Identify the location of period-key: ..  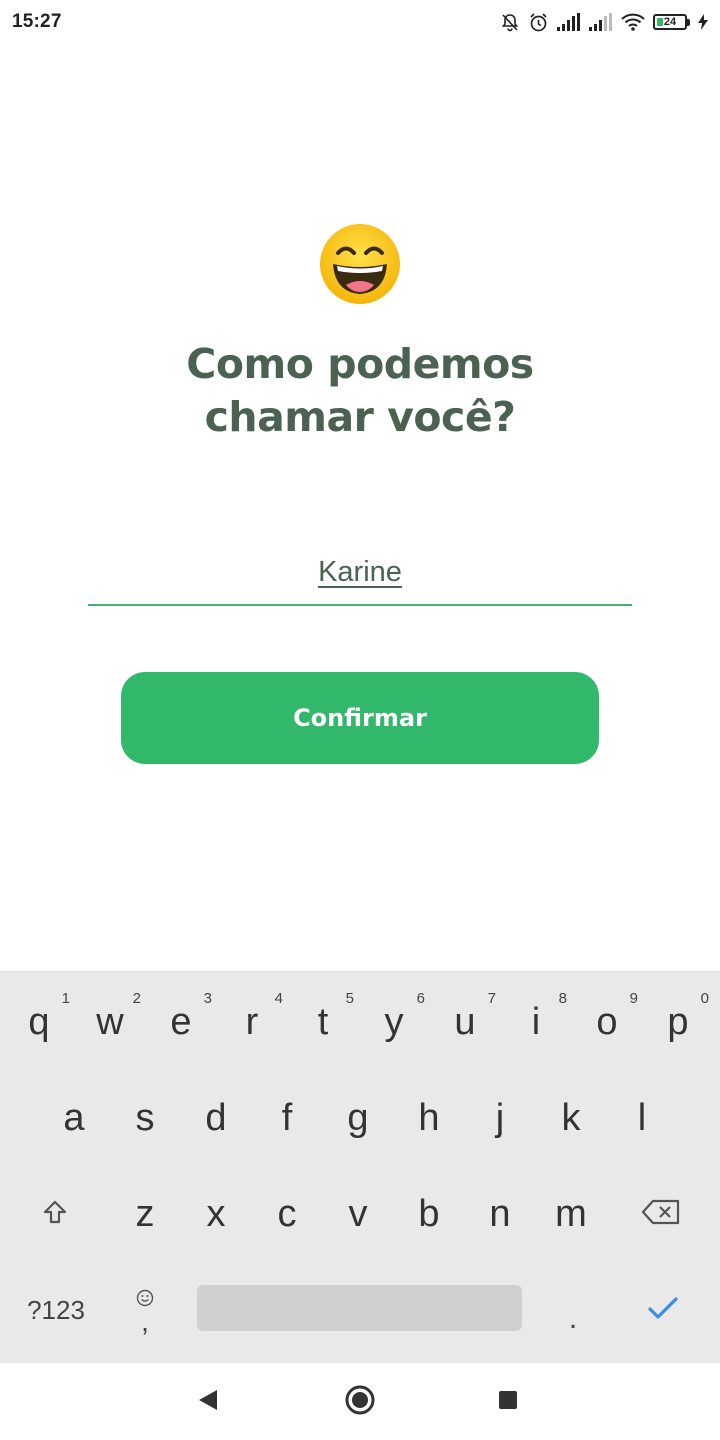
(573, 1310).